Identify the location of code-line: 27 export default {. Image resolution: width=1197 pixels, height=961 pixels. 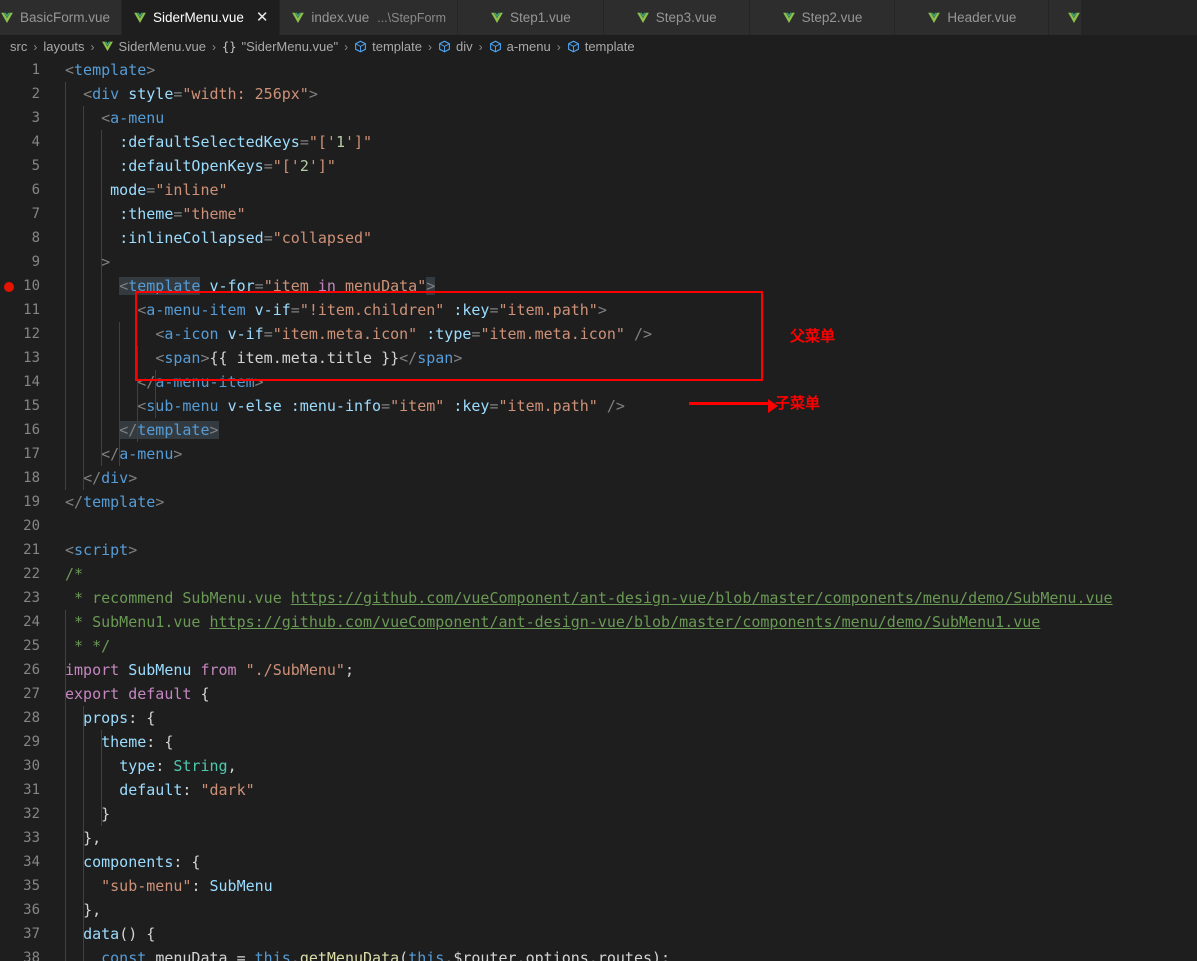
(598, 694).